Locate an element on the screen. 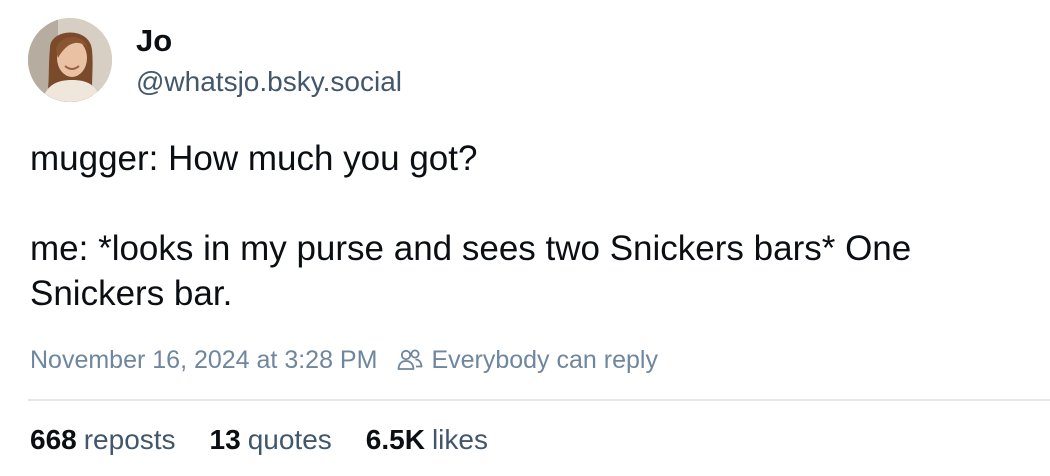 The width and height of the screenshot is (1050, 476). quotes-count: 13 is located at coordinates (225, 439).